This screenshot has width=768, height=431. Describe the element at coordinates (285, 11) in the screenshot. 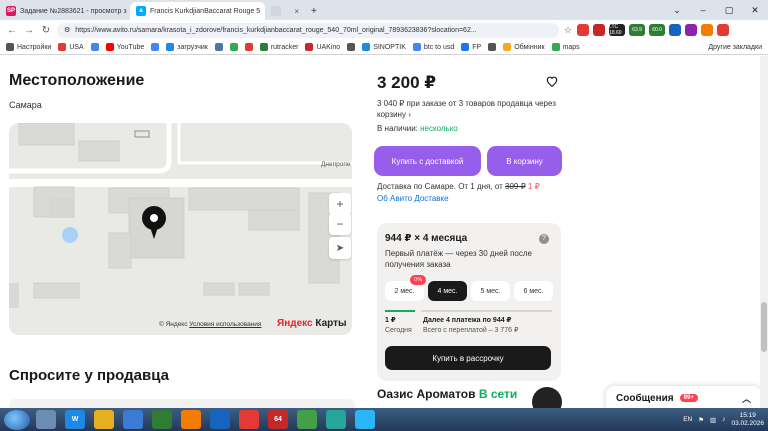

I see `tab-blank: ×` at that location.